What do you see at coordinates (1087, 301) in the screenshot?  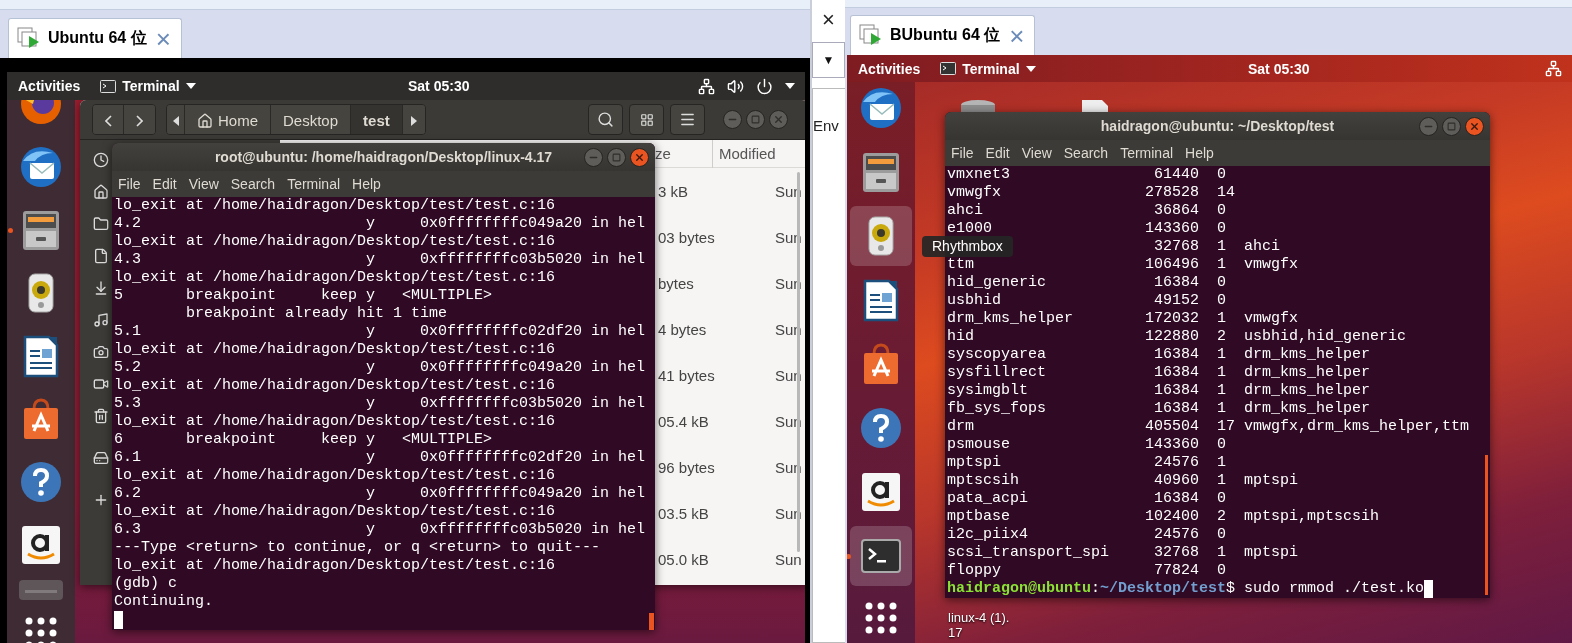 I see `terminal-line: usbhid 49152 0` at bounding box center [1087, 301].